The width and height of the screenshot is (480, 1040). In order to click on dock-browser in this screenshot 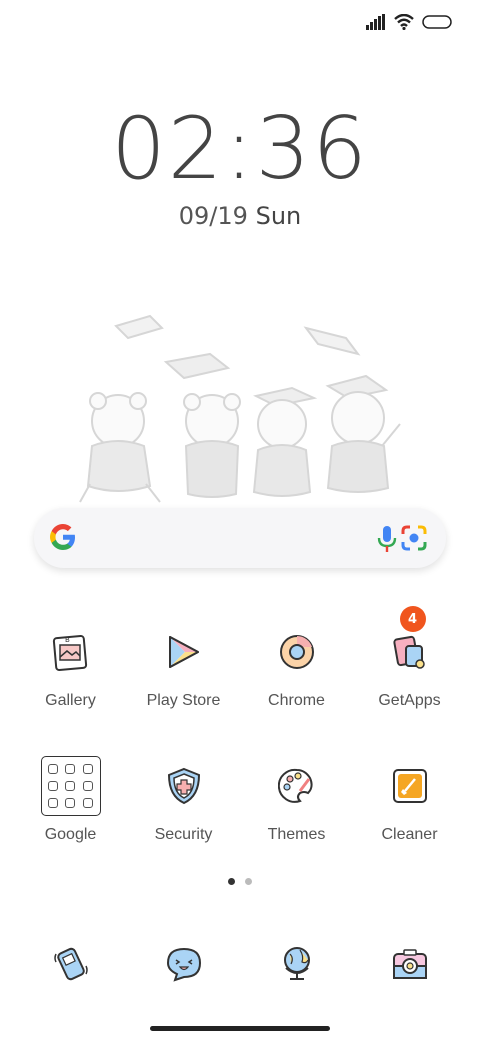, I will do `click(296, 964)`.